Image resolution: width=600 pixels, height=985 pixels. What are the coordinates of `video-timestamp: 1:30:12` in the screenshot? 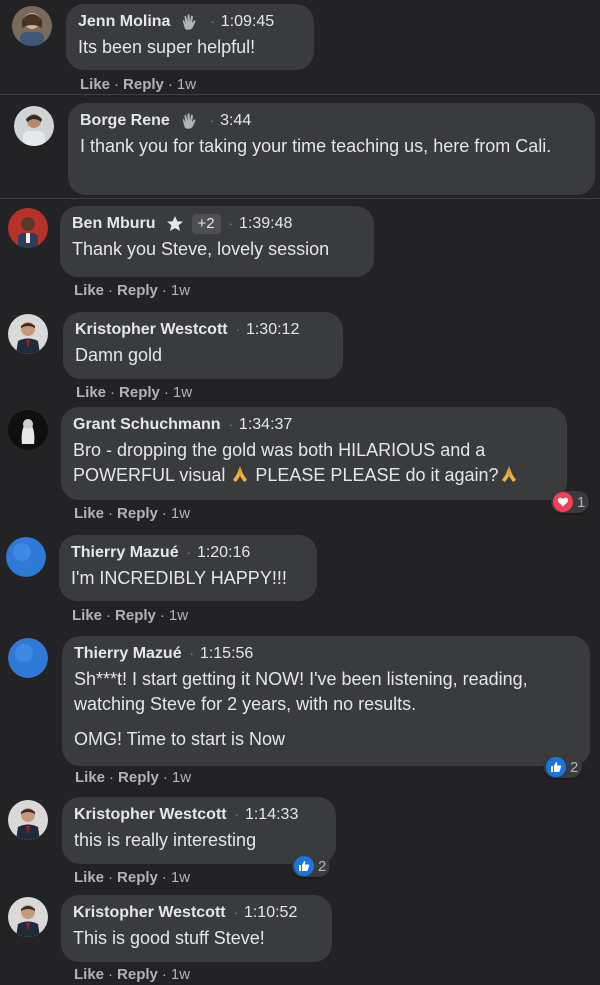 It's located at (272, 330).